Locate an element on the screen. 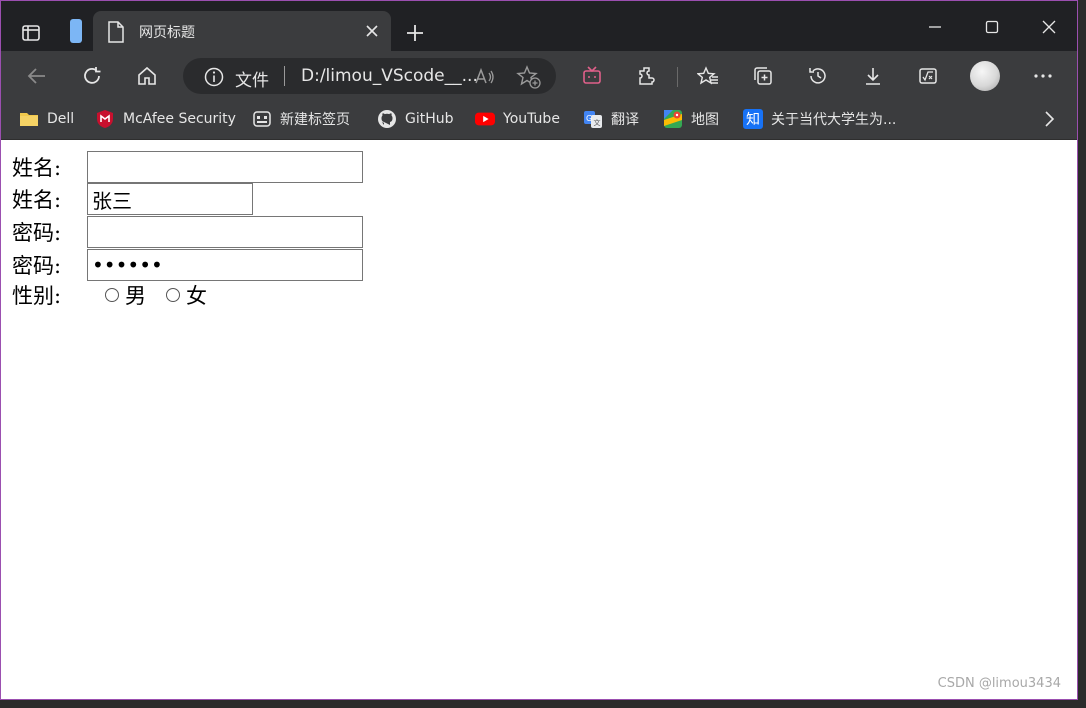 This screenshot has height=708, width=1086. youtube-icon is located at coordinates (485, 119).